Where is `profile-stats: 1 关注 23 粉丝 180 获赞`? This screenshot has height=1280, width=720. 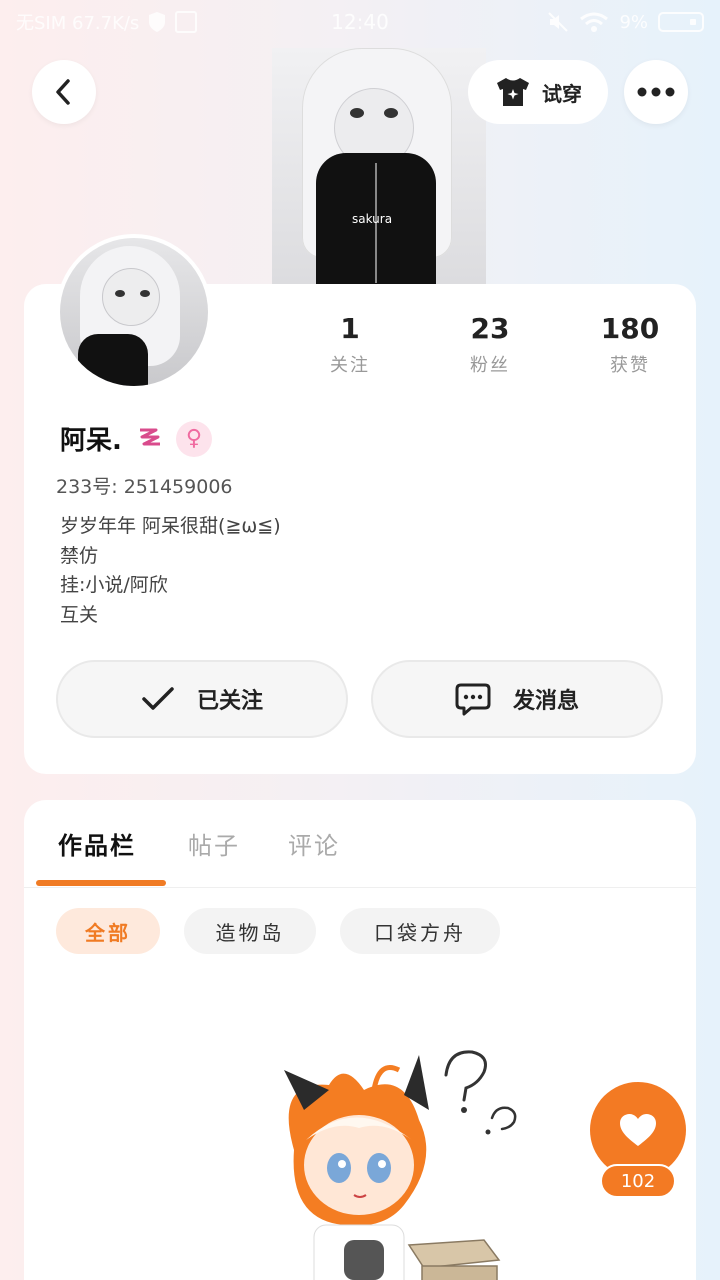 profile-stats: 1 关注 23 粉丝 180 获赞 is located at coordinates (490, 344).